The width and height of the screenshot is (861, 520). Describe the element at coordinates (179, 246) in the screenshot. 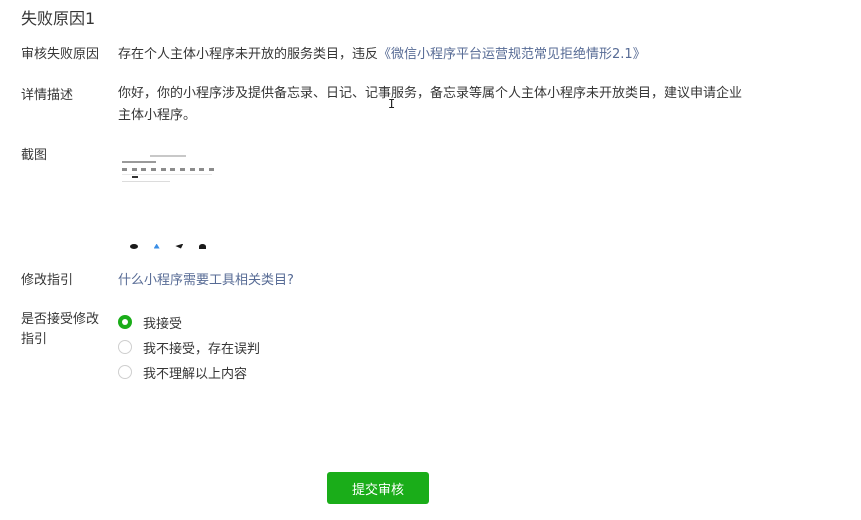

I see `thumb-send-icon` at that location.